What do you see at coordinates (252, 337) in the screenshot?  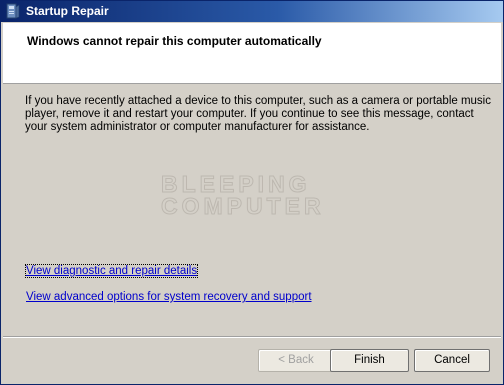 I see `footer-divider` at bounding box center [252, 337].